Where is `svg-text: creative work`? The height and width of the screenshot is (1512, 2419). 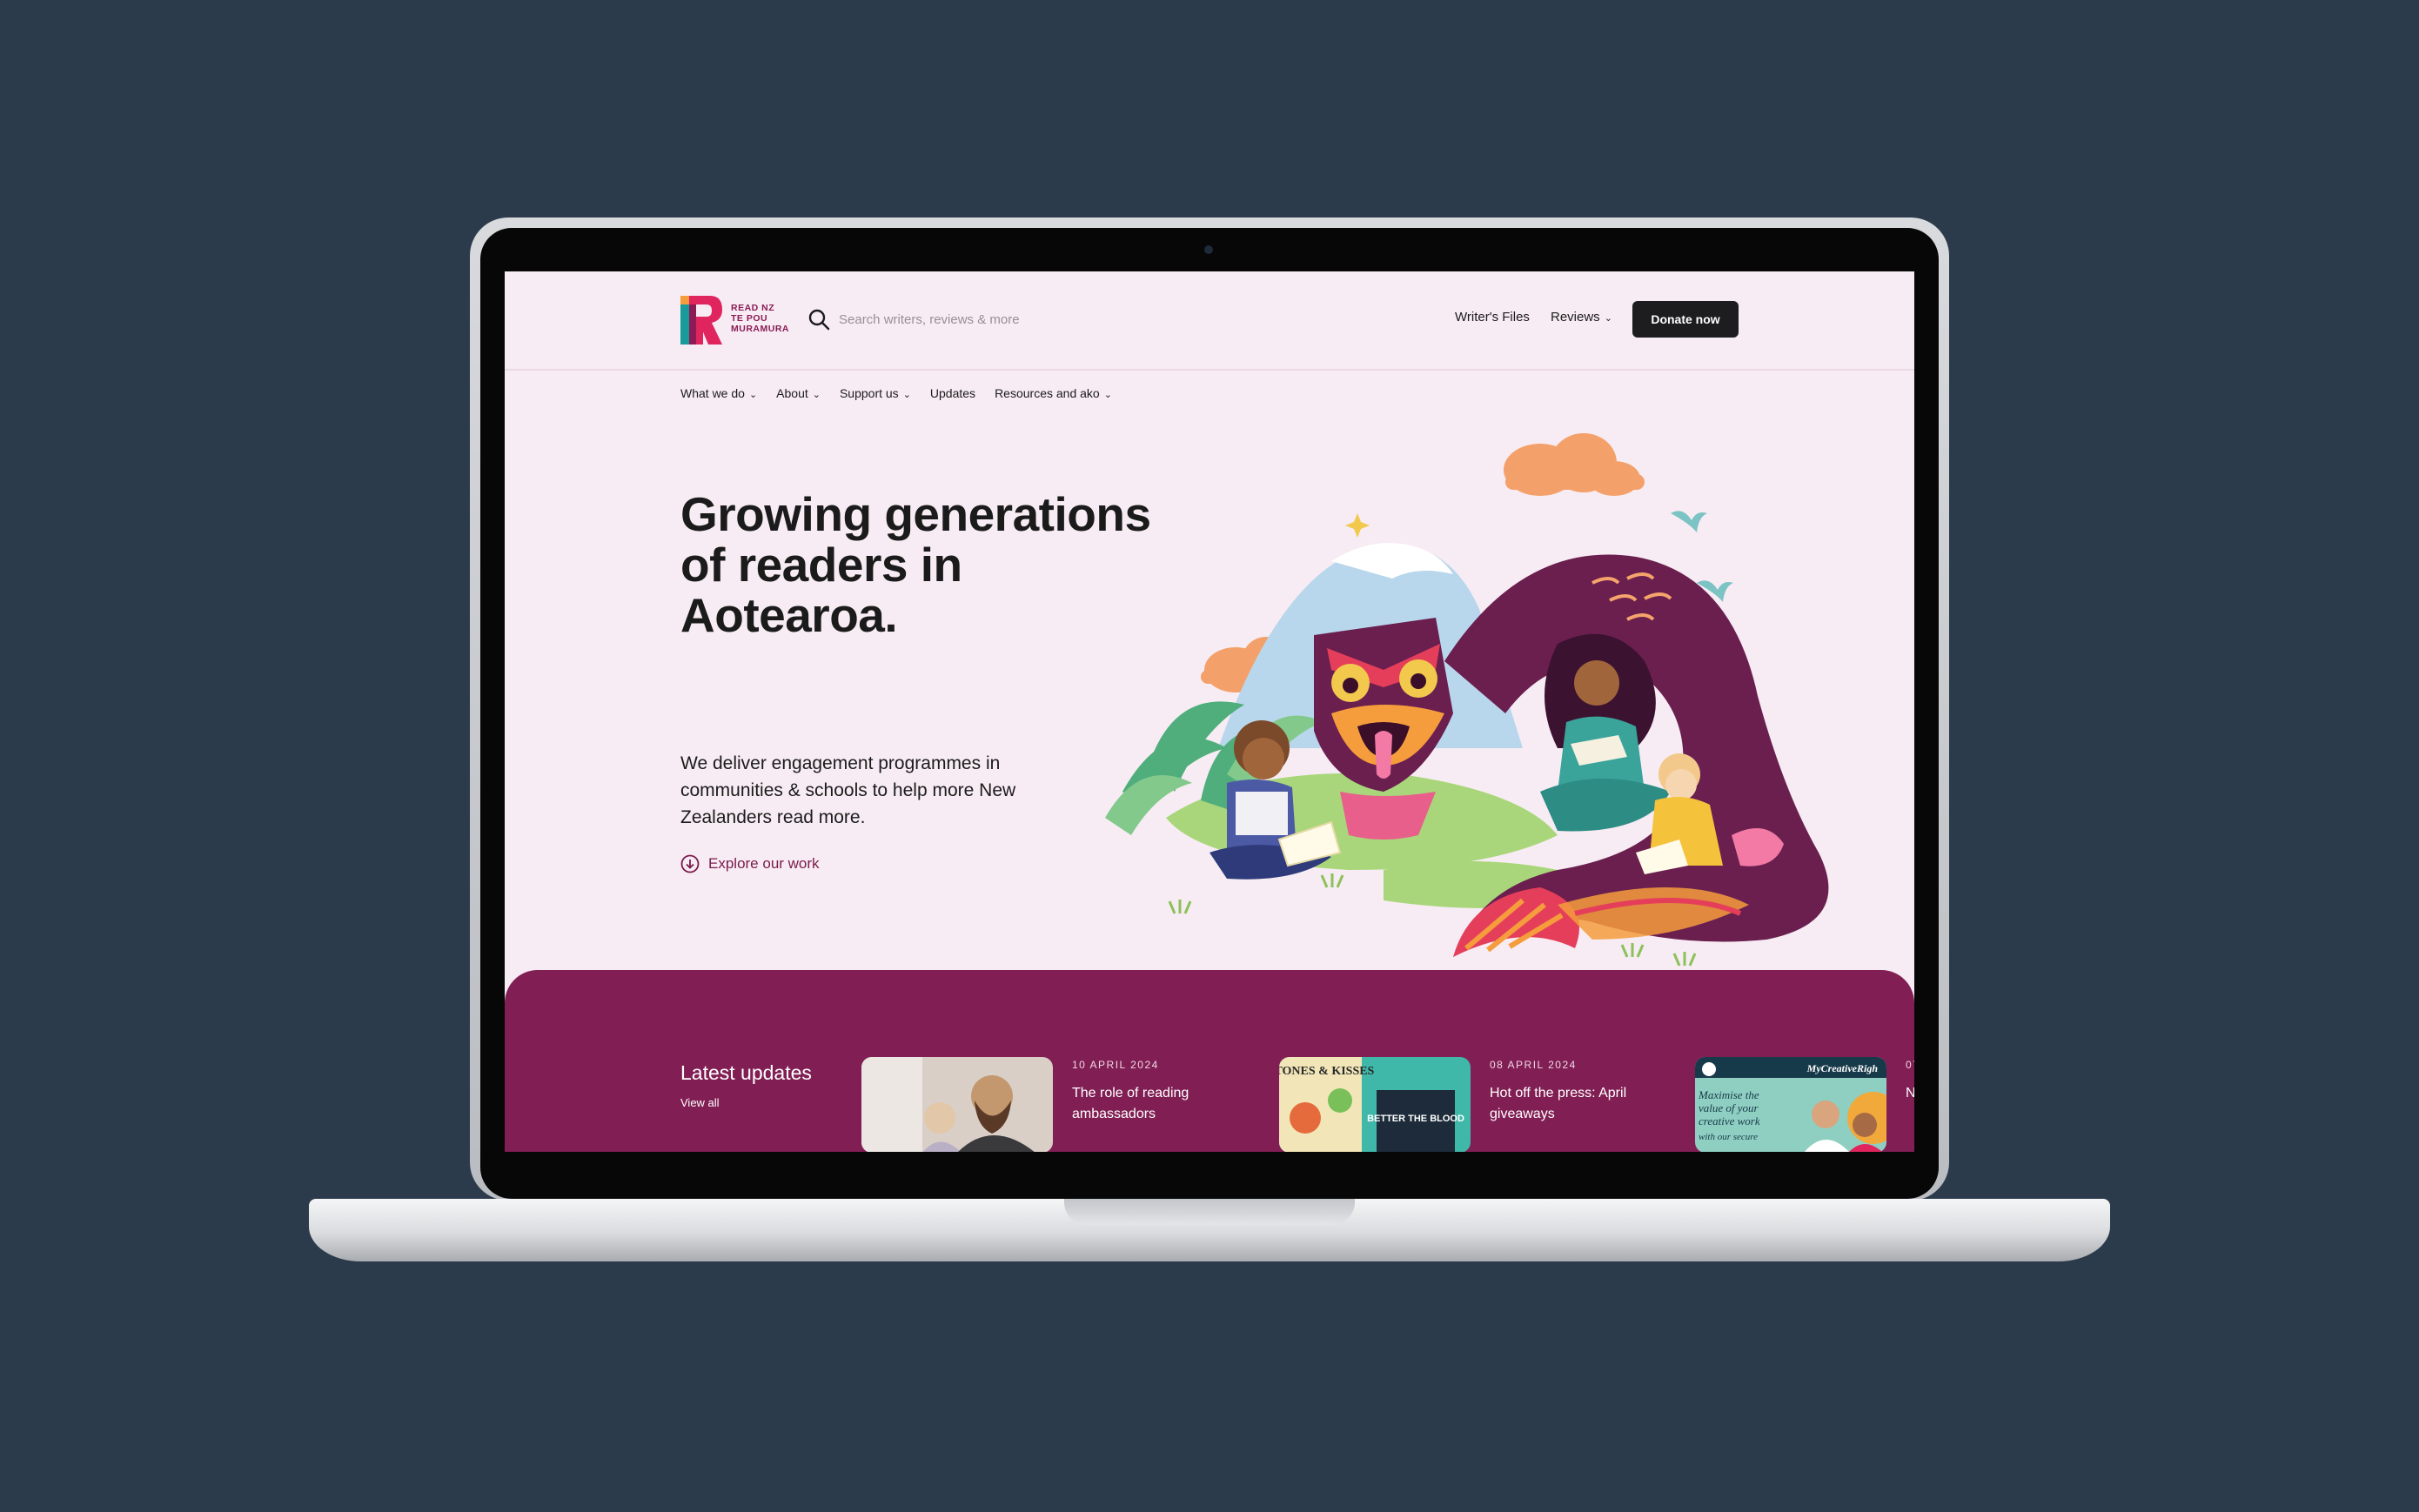
svg-text: creative work is located at coordinates (1730, 1120).